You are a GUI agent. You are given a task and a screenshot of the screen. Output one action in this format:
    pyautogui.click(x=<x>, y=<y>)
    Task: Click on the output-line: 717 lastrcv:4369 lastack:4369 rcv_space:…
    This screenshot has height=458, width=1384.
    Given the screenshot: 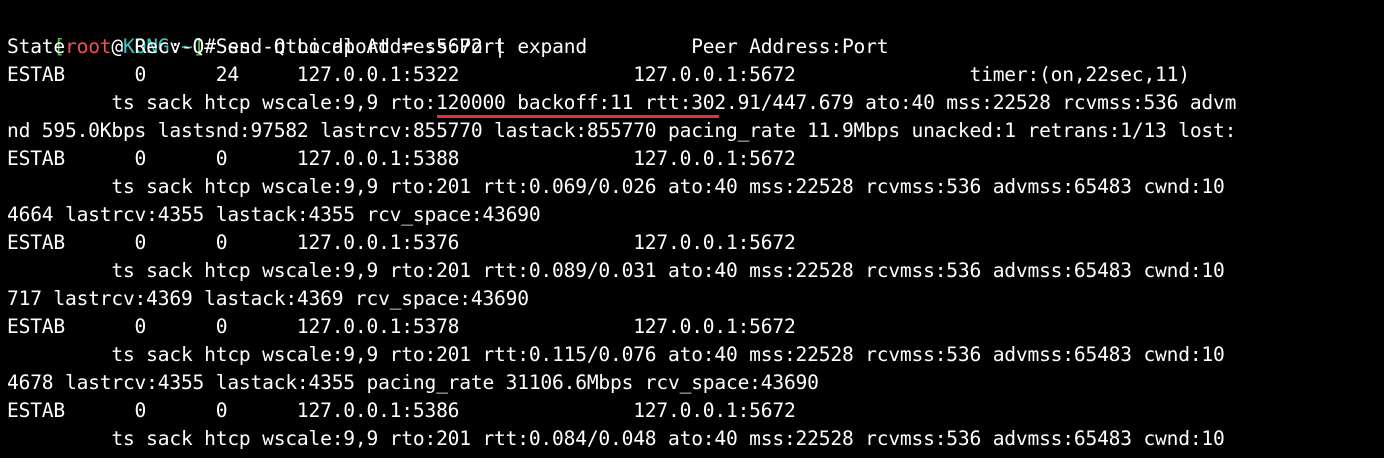 What is the action you would take?
    pyautogui.click(x=268, y=298)
    